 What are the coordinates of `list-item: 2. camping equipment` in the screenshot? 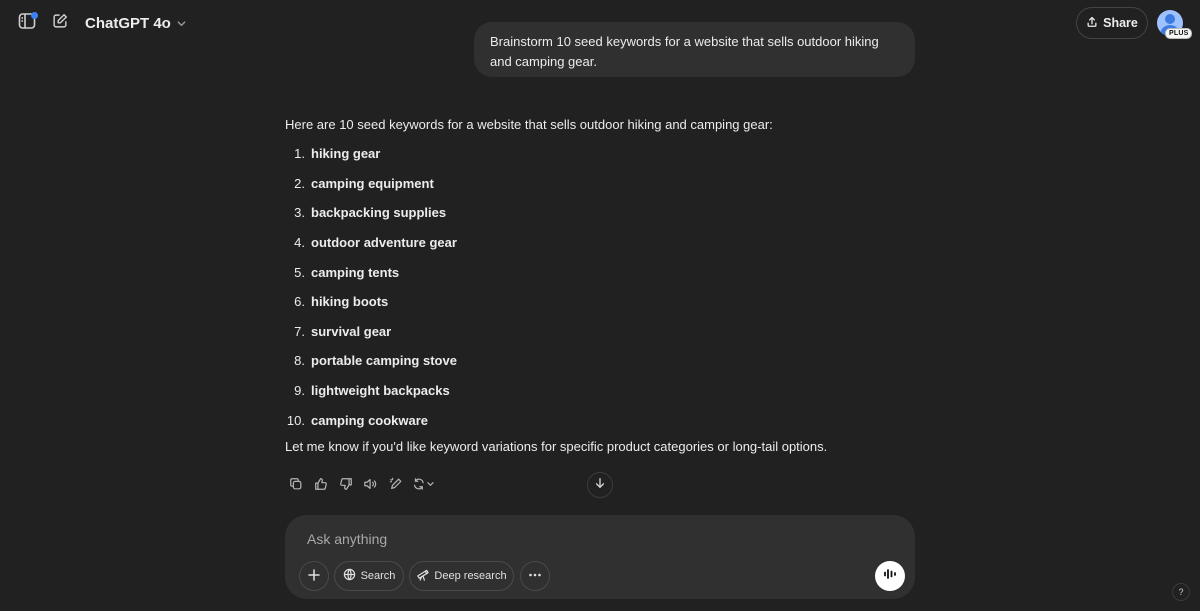 It's located at (600, 184).